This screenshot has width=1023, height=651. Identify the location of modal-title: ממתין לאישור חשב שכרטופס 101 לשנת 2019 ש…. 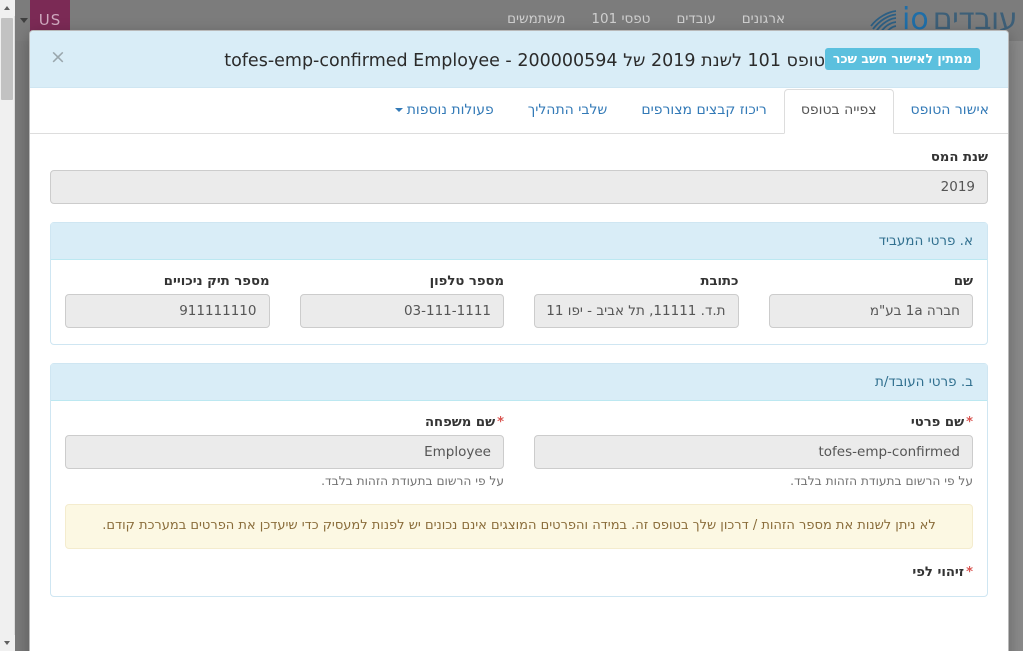
(519, 59).